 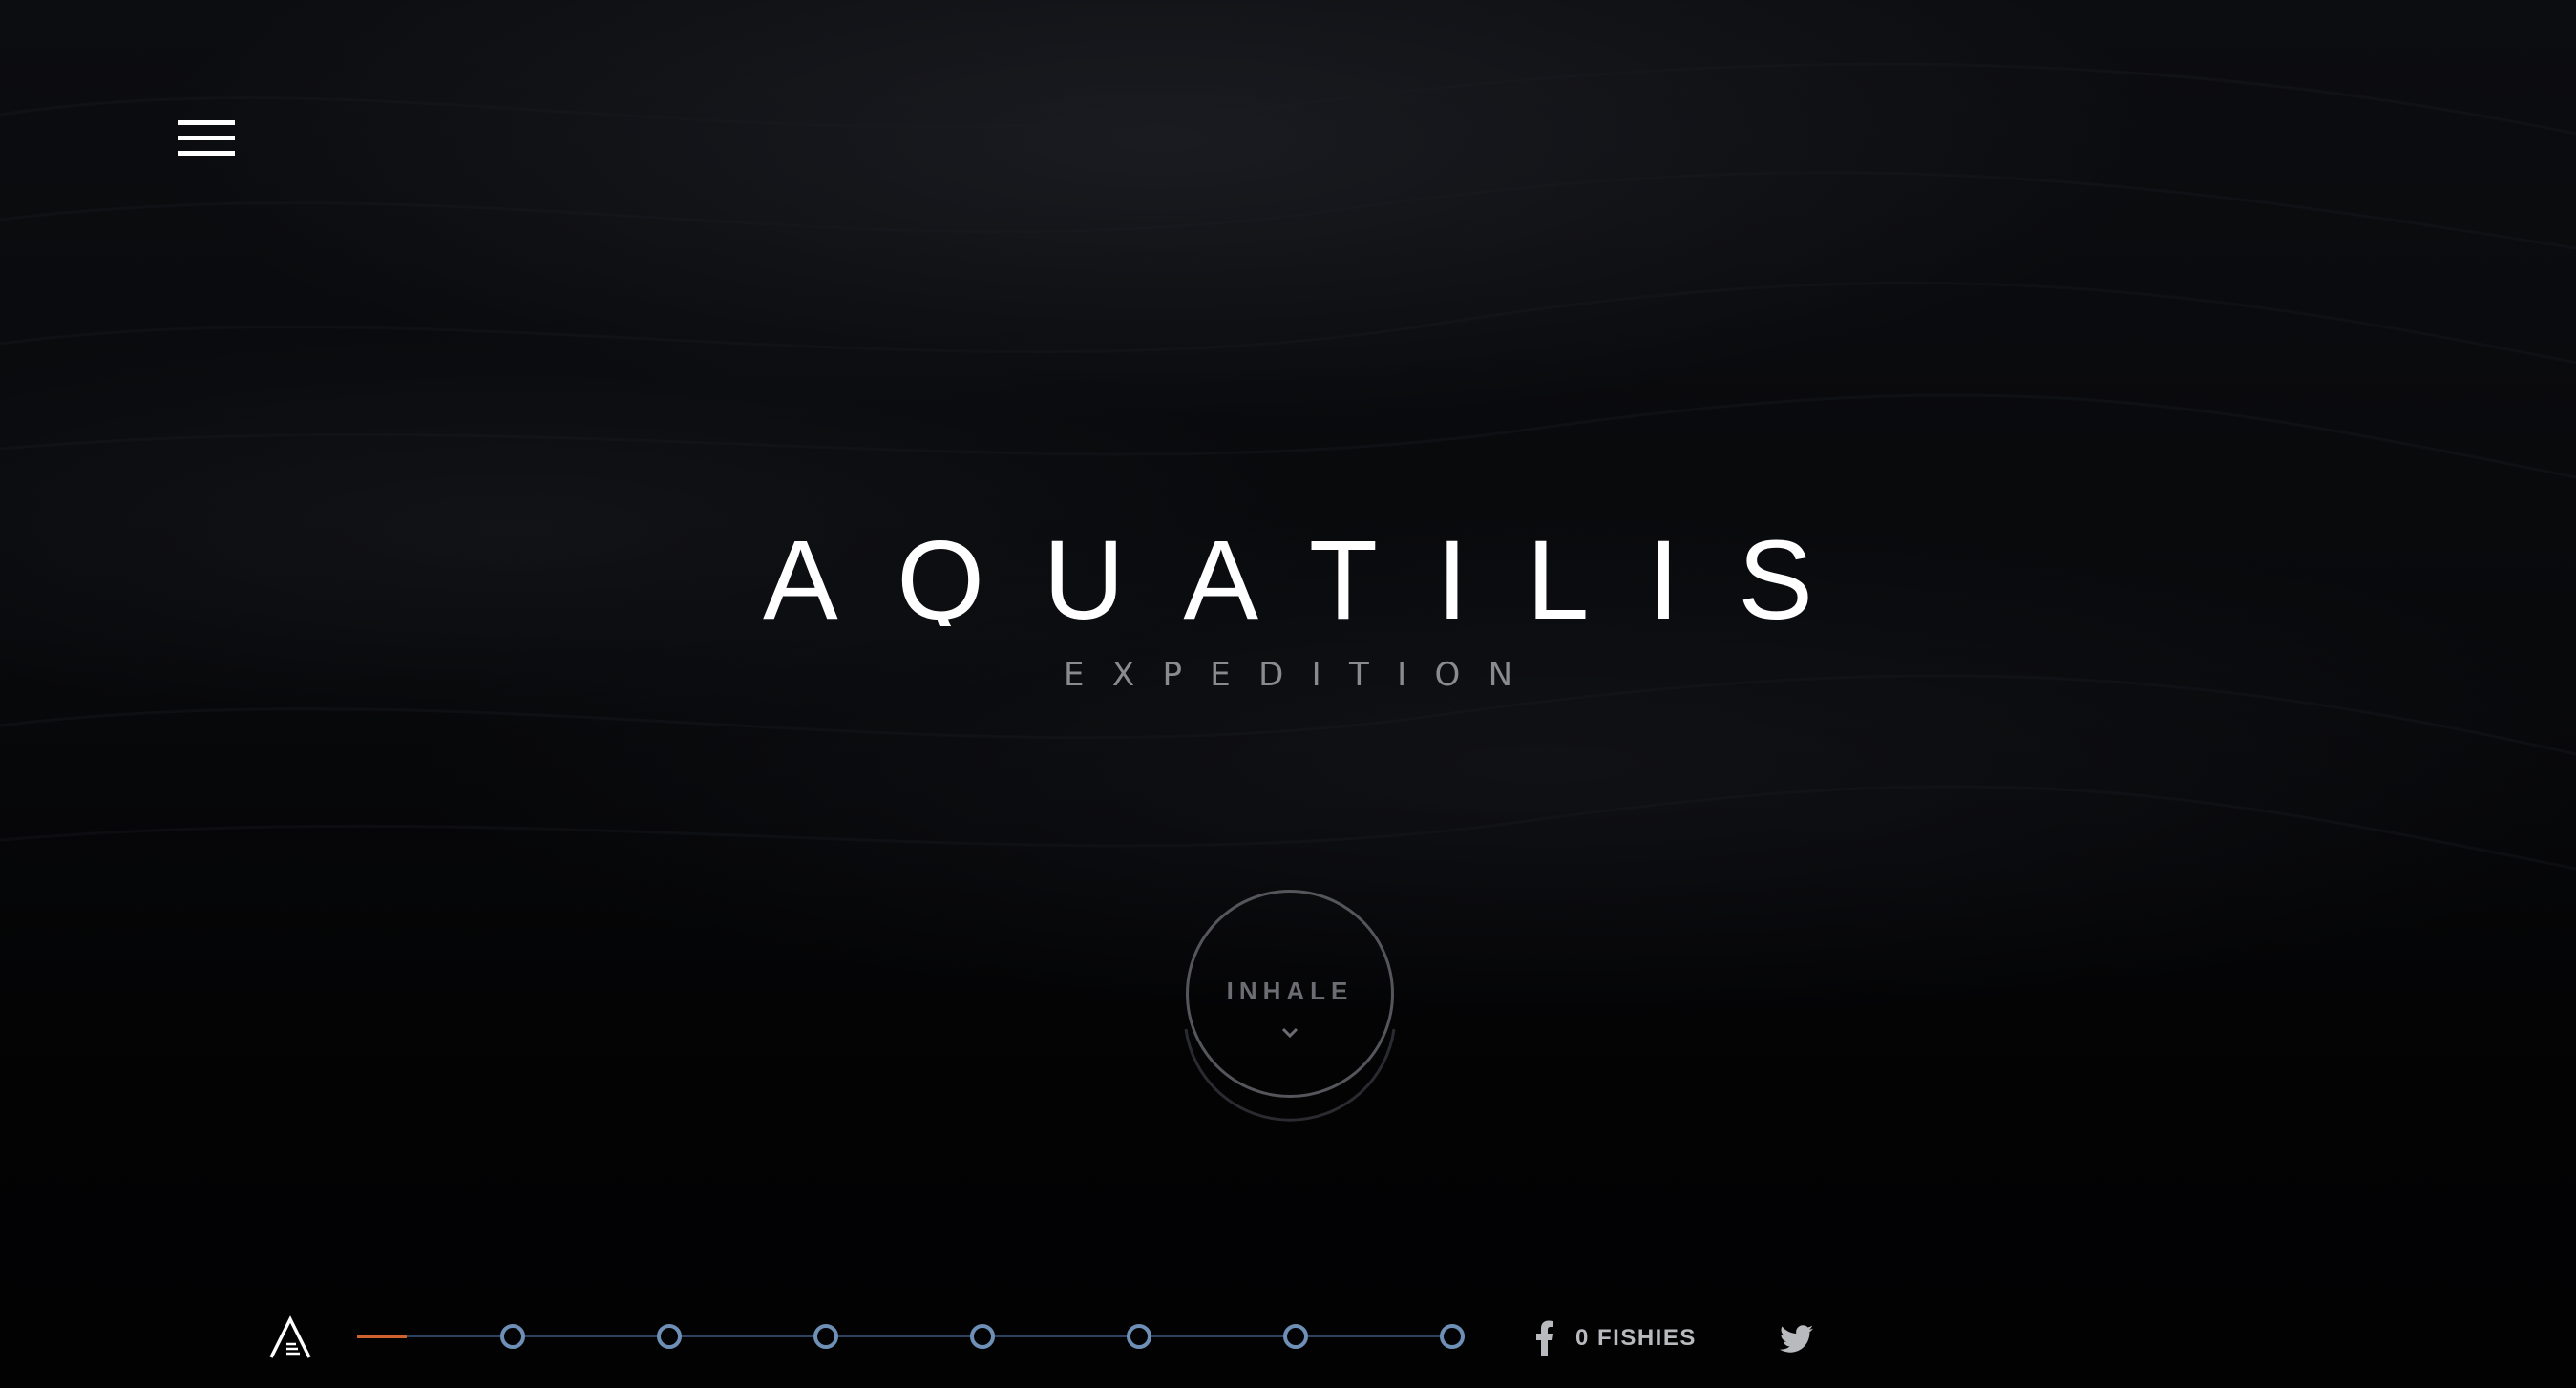 I want to click on timeline-progress, so click(x=382, y=1337).